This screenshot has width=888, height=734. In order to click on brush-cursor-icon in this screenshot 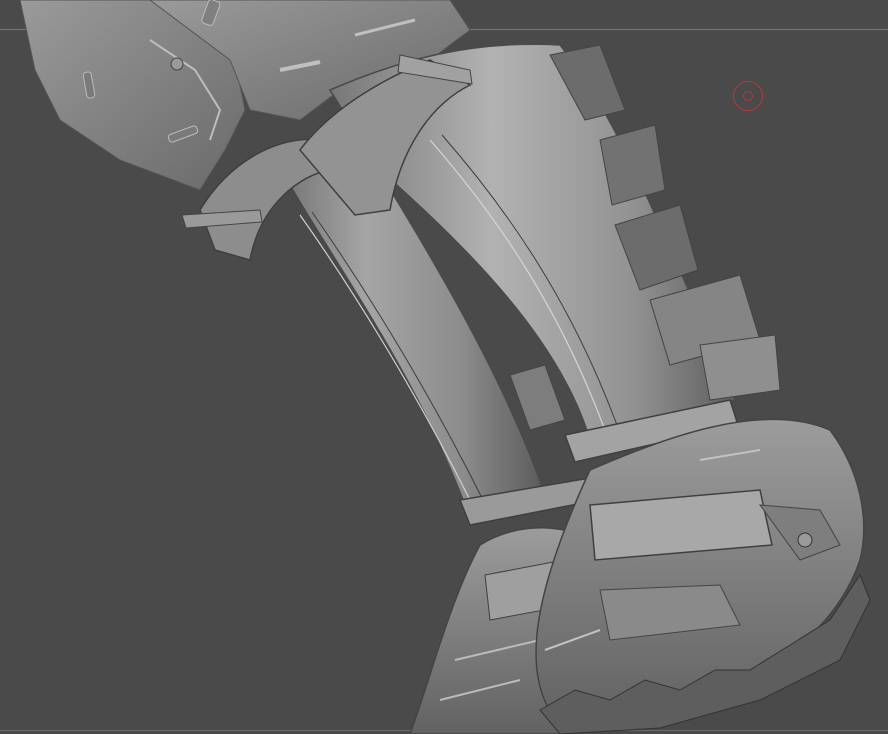, I will do `click(748, 96)`.